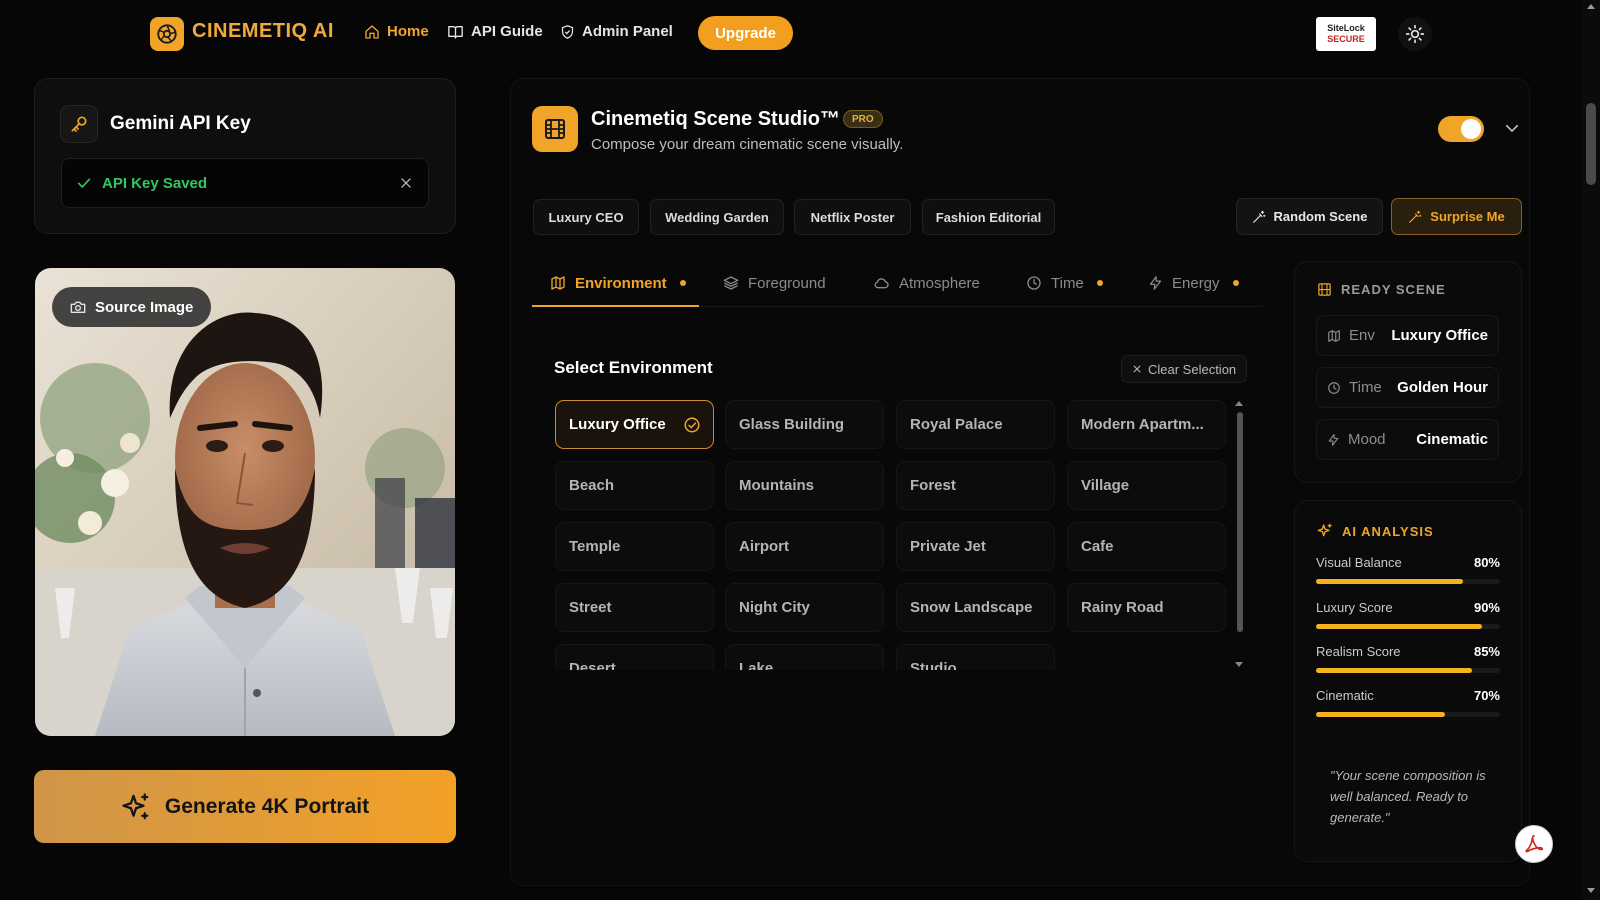  Describe the element at coordinates (1512, 128) in the screenshot. I see `collapse-button` at that location.